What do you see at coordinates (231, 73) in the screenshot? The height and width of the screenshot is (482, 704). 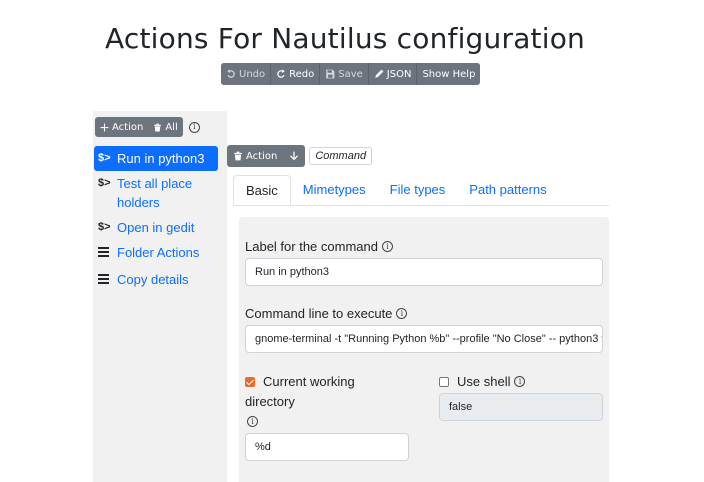 I see `undo-icon` at bounding box center [231, 73].